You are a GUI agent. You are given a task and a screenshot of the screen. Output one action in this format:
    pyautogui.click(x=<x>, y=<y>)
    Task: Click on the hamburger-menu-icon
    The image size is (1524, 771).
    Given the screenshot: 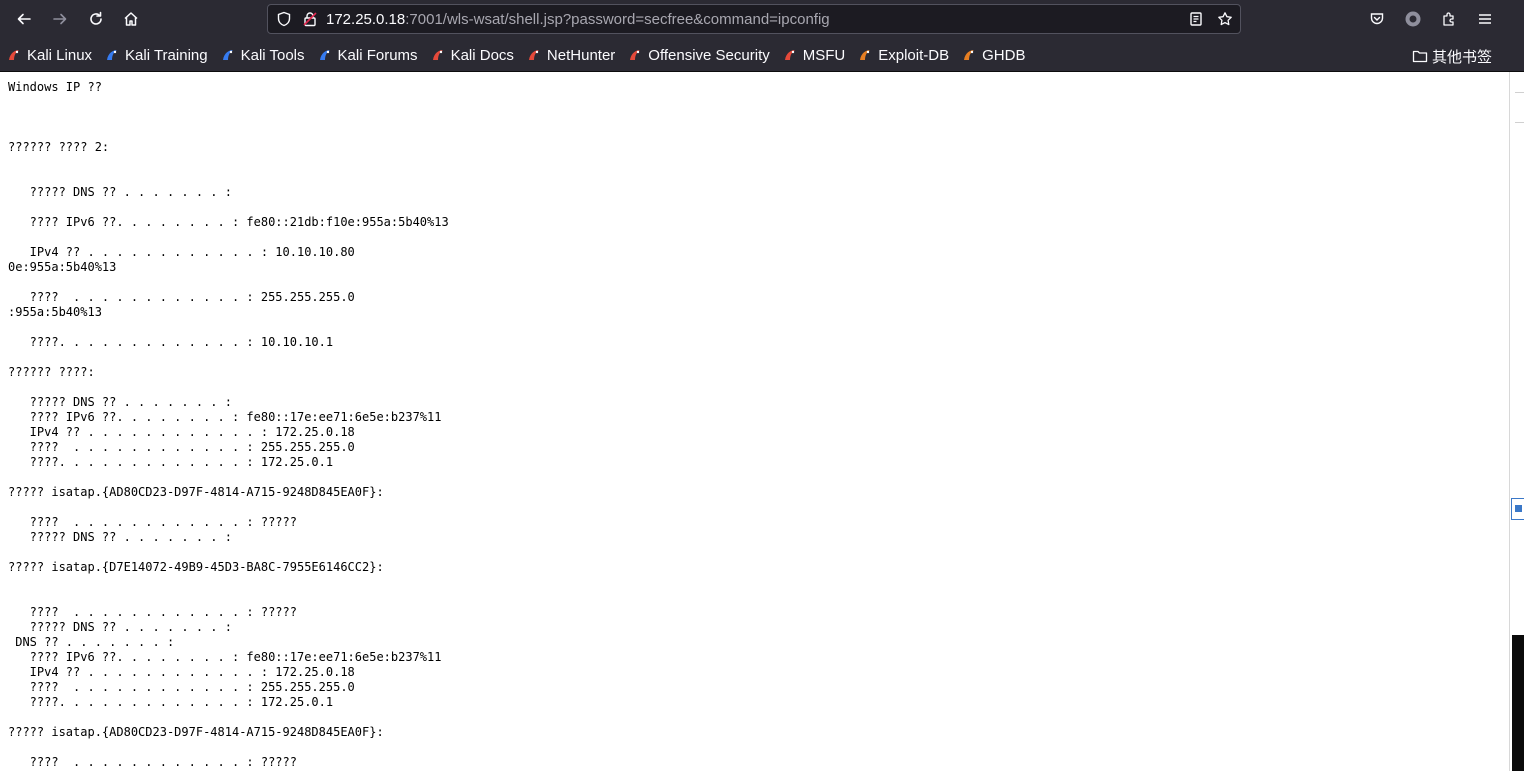 What is the action you would take?
    pyautogui.click(x=1485, y=19)
    